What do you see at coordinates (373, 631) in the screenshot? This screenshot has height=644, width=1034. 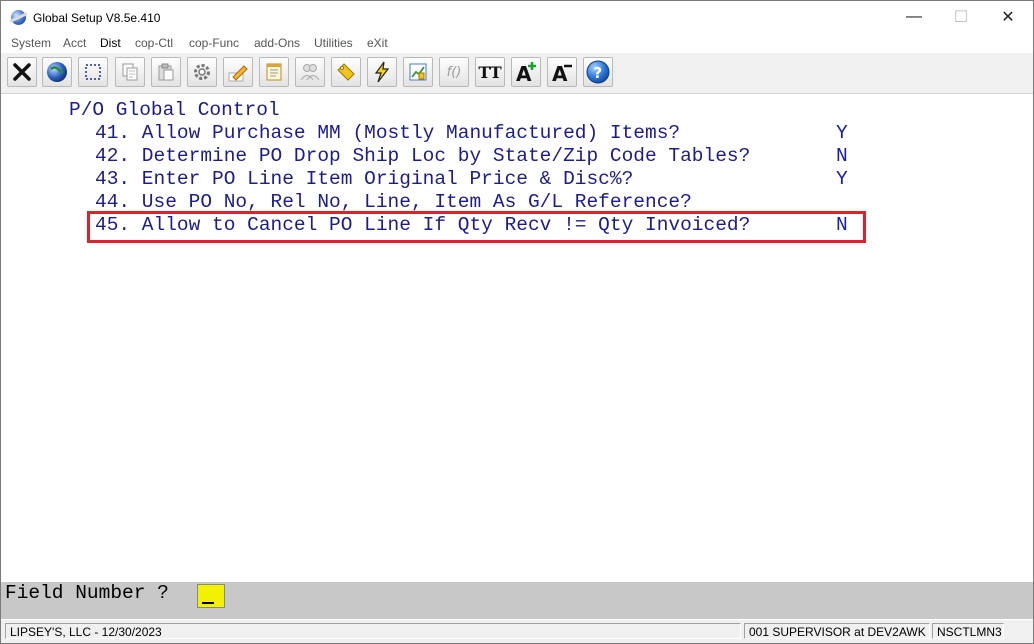 I see `status-company: LIPSEY'S, LLC - 12/30/2023` at bounding box center [373, 631].